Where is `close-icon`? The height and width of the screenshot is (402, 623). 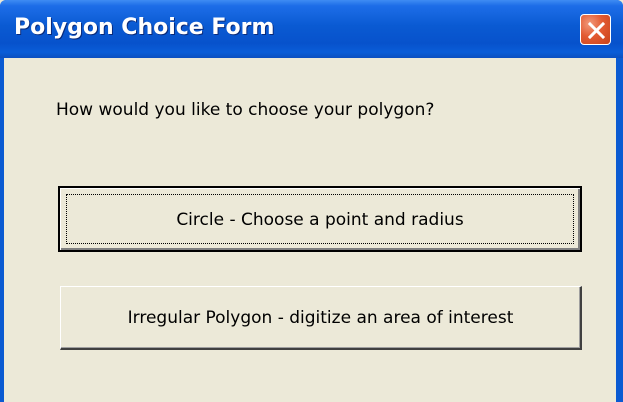
close-icon is located at coordinates (596, 30).